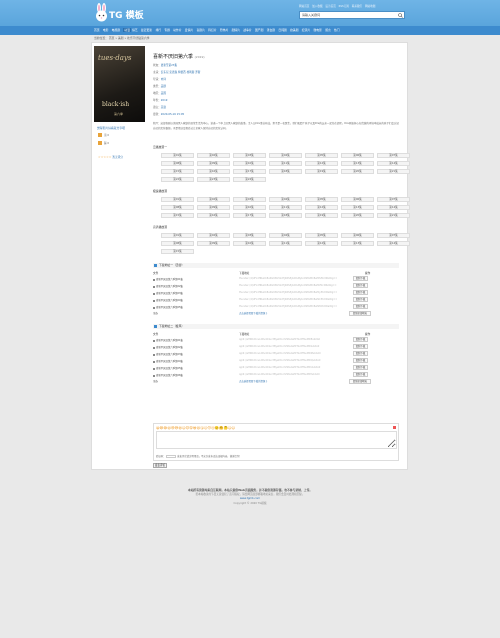 The image size is (500, 638). I want to click on episode-button: 第23集, so click(213, 179).